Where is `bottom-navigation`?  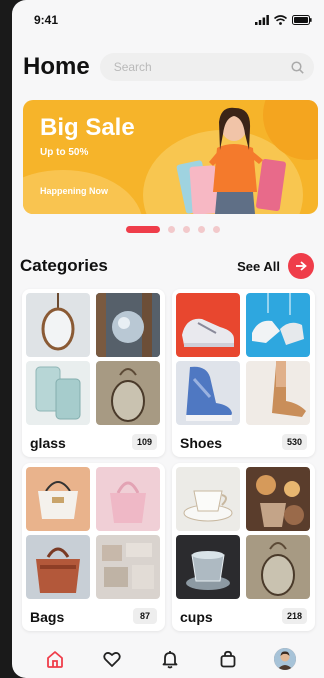
bottom-navigation is located at coordinates (168, 659).